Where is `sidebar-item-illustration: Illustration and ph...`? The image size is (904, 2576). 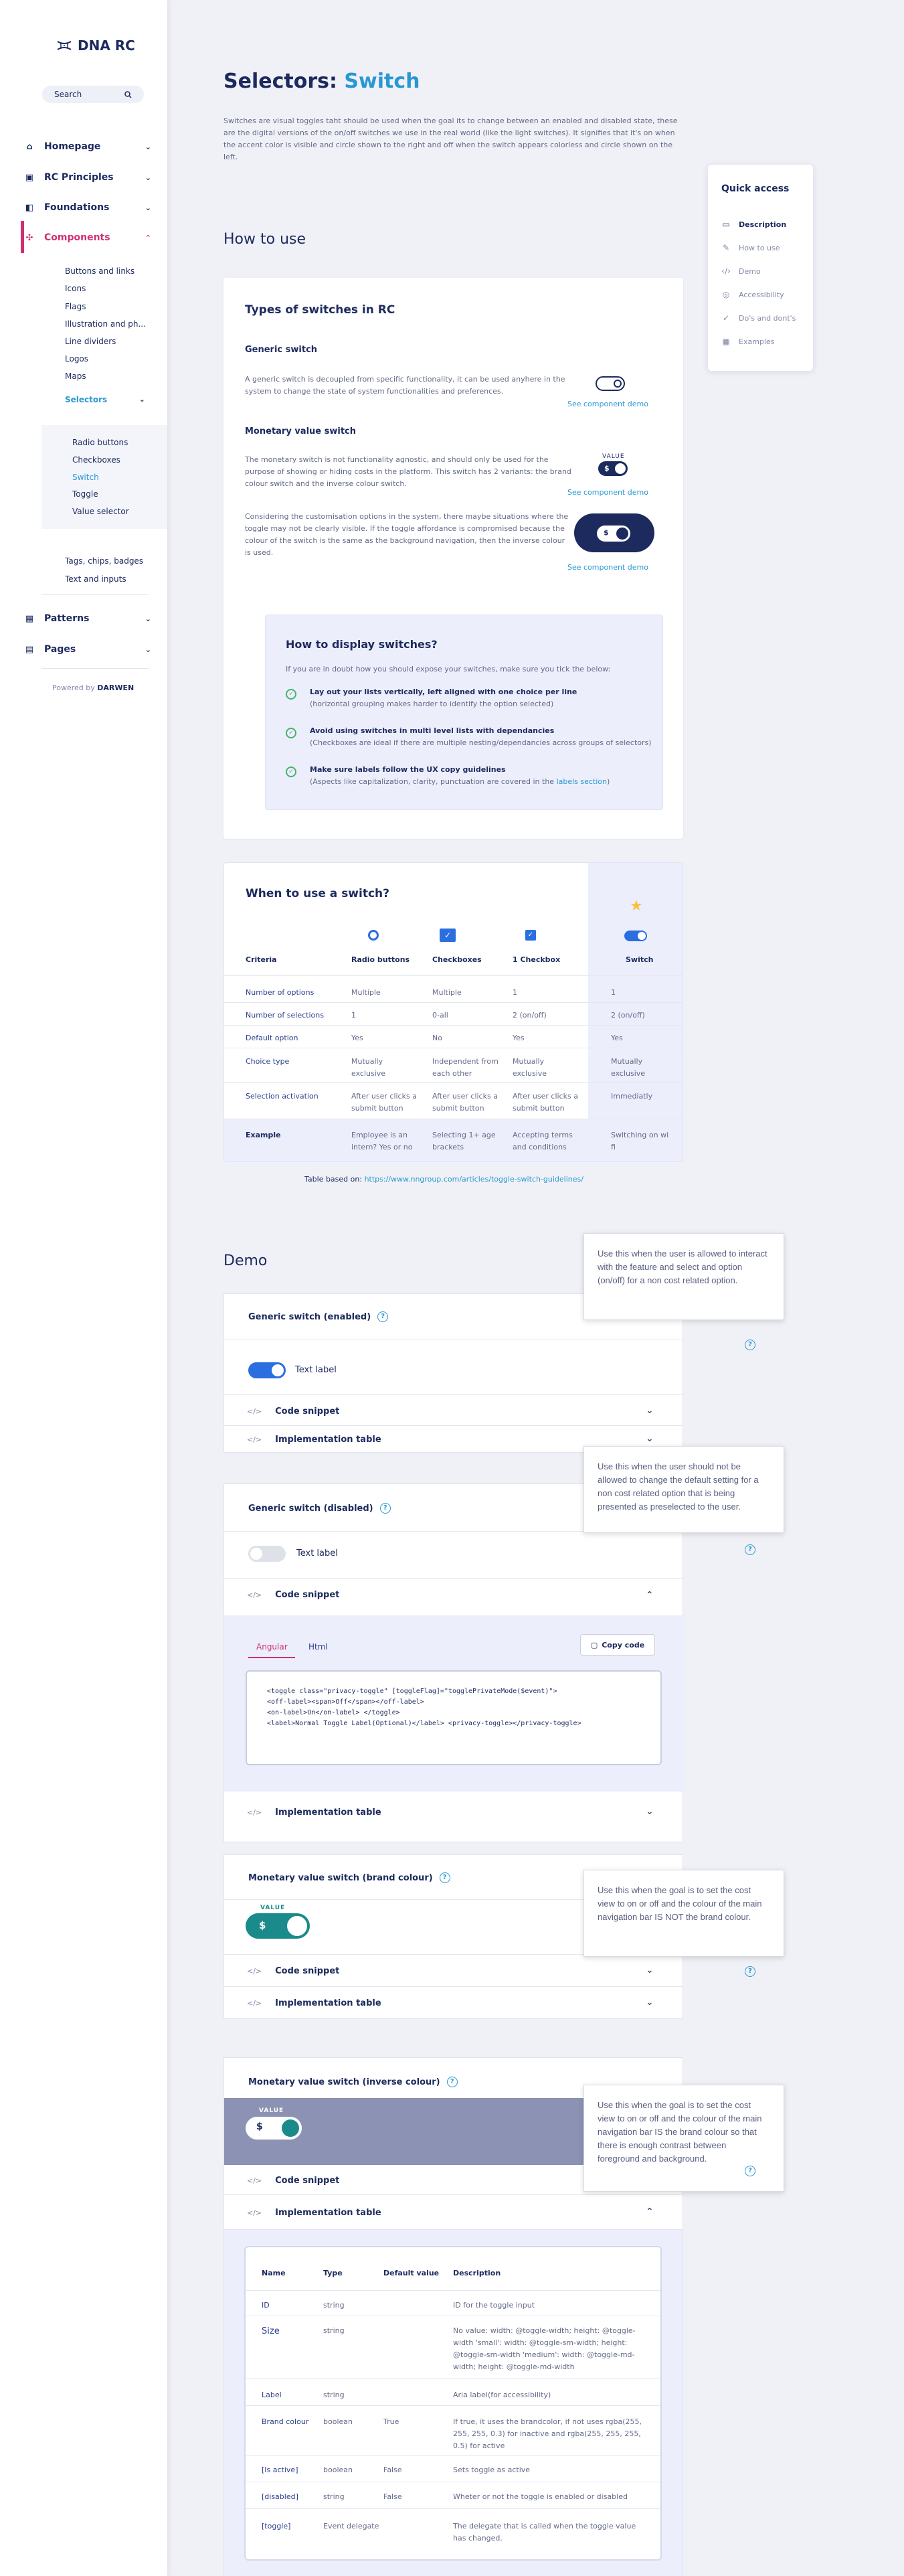
sidebar-item-illustration: Illustration and ph... is located at coordinates (105, 324).